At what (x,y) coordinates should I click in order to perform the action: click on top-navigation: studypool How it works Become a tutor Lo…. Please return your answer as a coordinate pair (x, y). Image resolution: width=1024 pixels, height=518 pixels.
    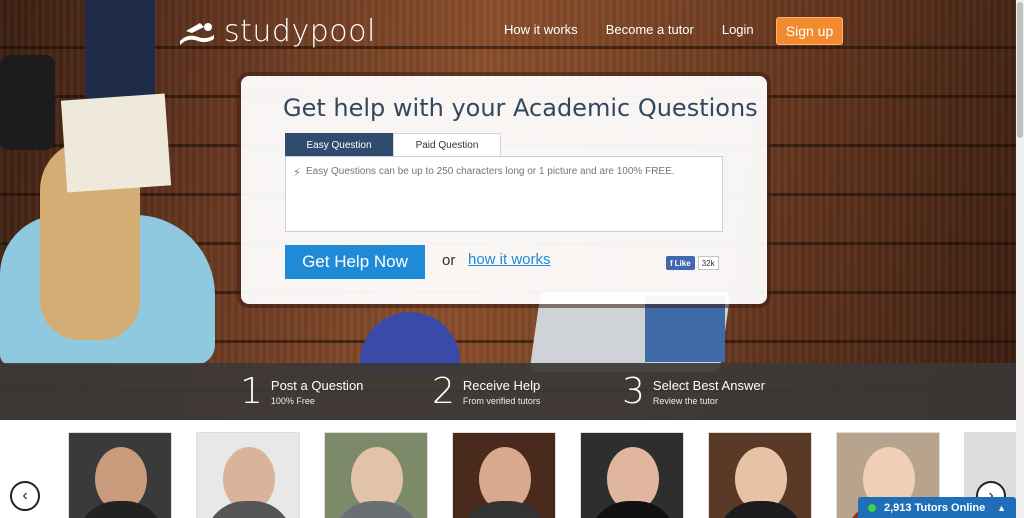
    Looking at the image, I should click on (512, 31).